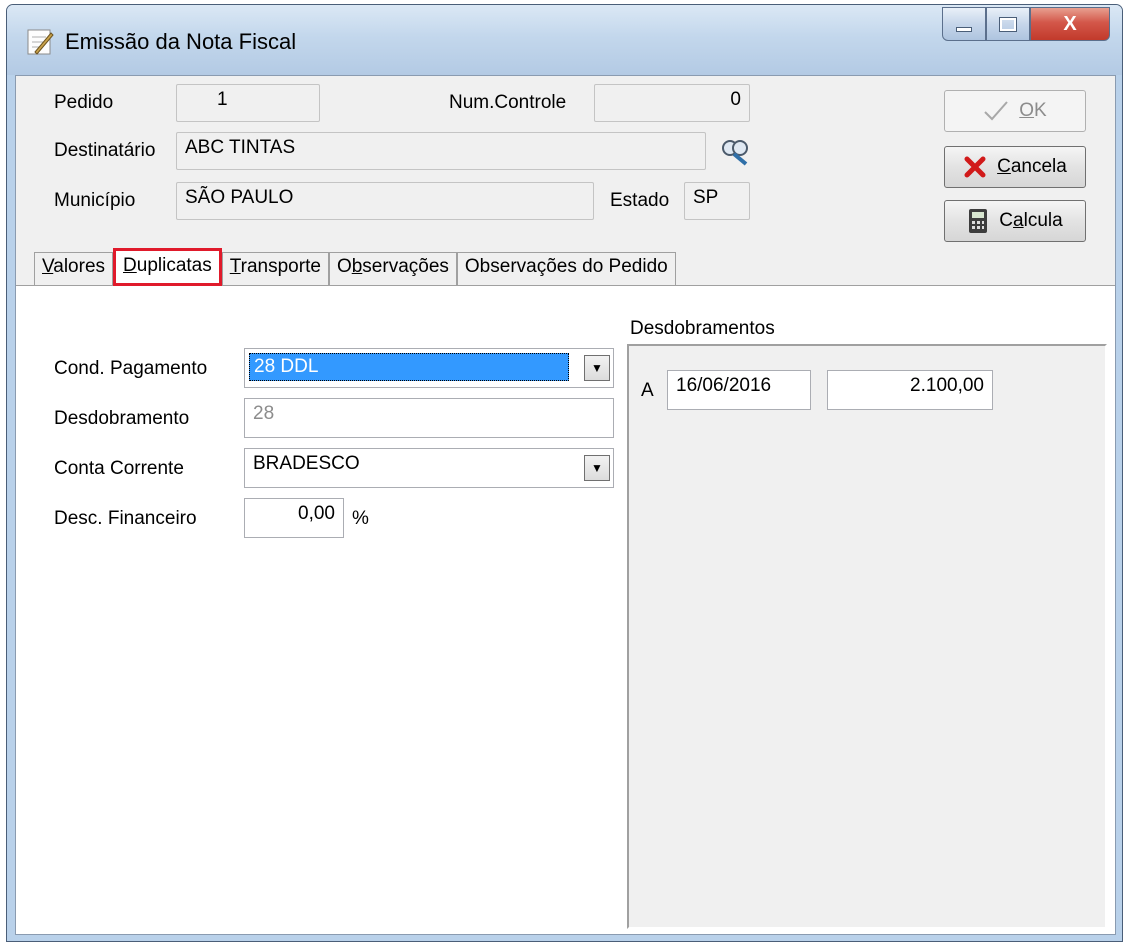  What do you see at coordinates (429, 468) in the screenshot?
I see `conta-corrente-select: BRADESCO` at bounding box center [429, 468].